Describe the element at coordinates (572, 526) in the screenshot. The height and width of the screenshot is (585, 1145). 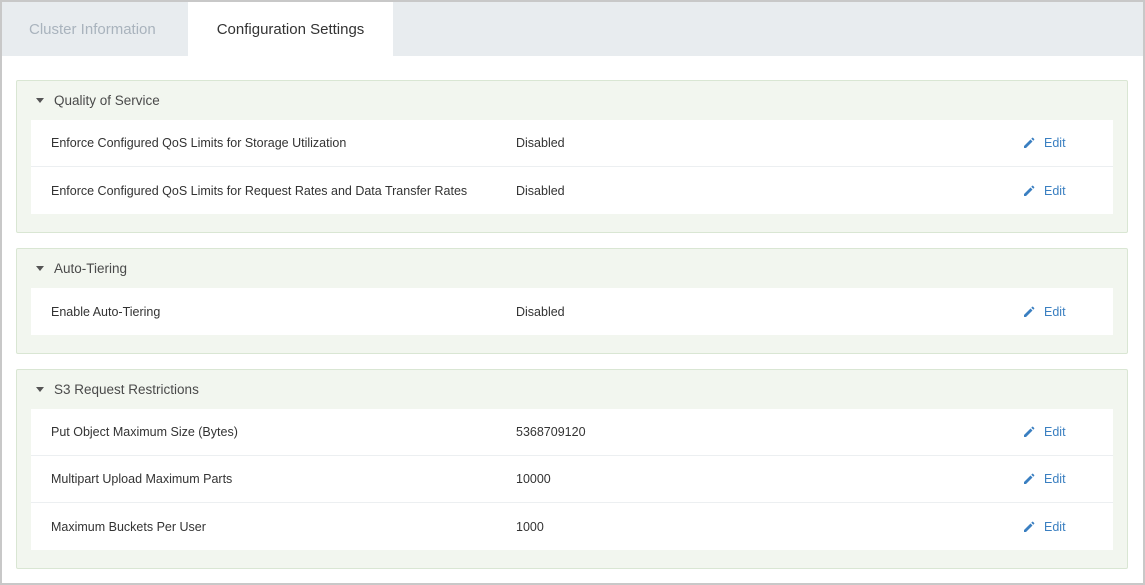
I see `setting-row: Maximum Buckets Per User 1000 Edit` at that location.